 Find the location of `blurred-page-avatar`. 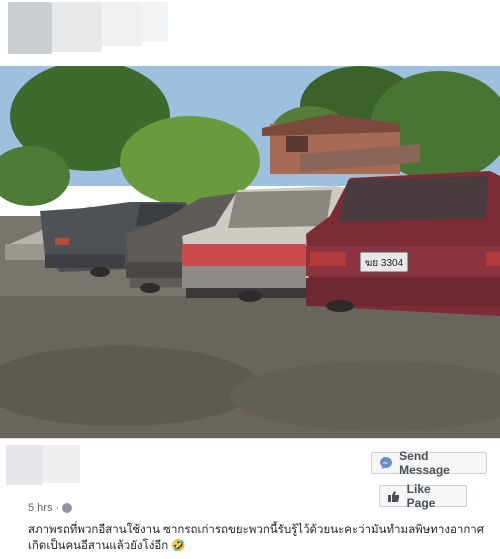

blurred-page-avatar is located at coordinates (44, 467).